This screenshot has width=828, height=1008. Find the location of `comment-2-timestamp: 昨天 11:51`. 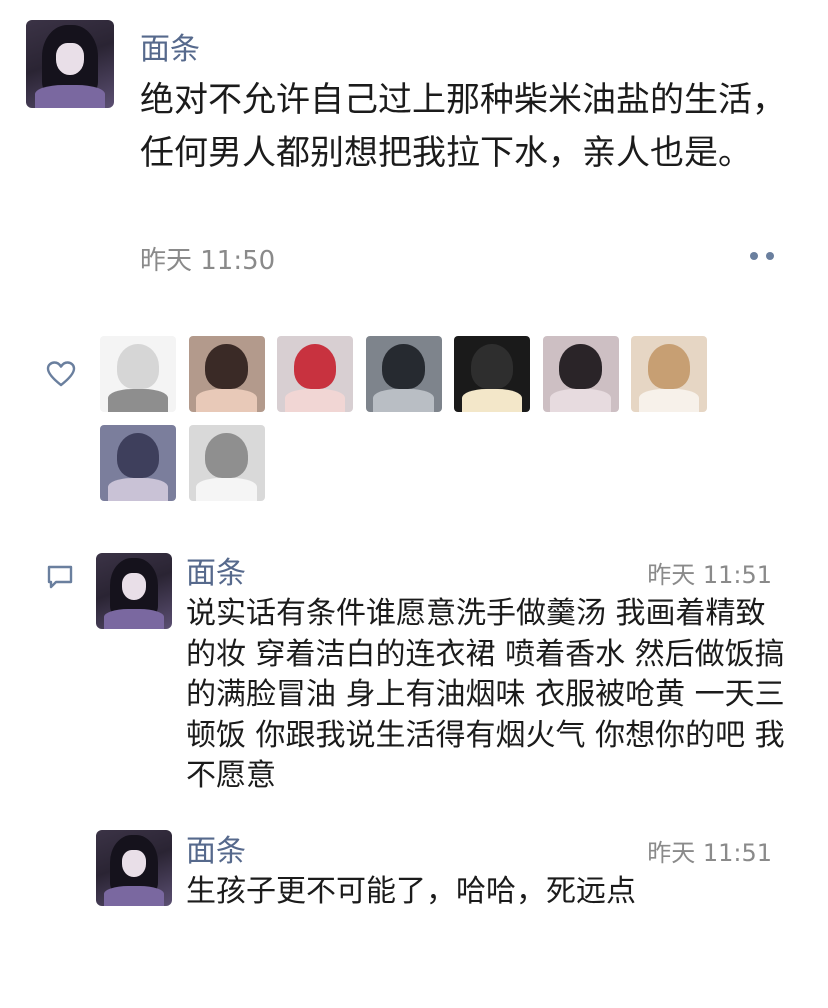

comment-2-timestamp: 昨天 11:51 is located at coordinates (709, 853).